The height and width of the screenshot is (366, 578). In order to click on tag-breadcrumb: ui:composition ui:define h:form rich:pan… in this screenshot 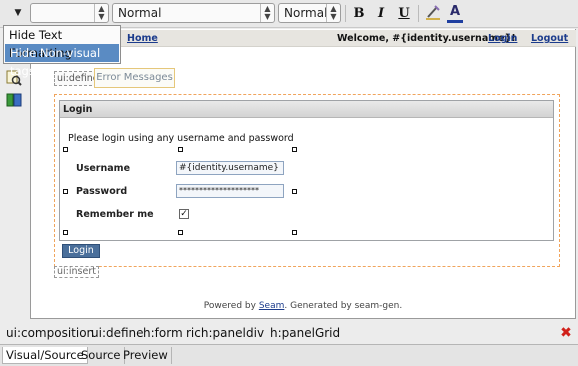, I will do `click(289, 333)`.